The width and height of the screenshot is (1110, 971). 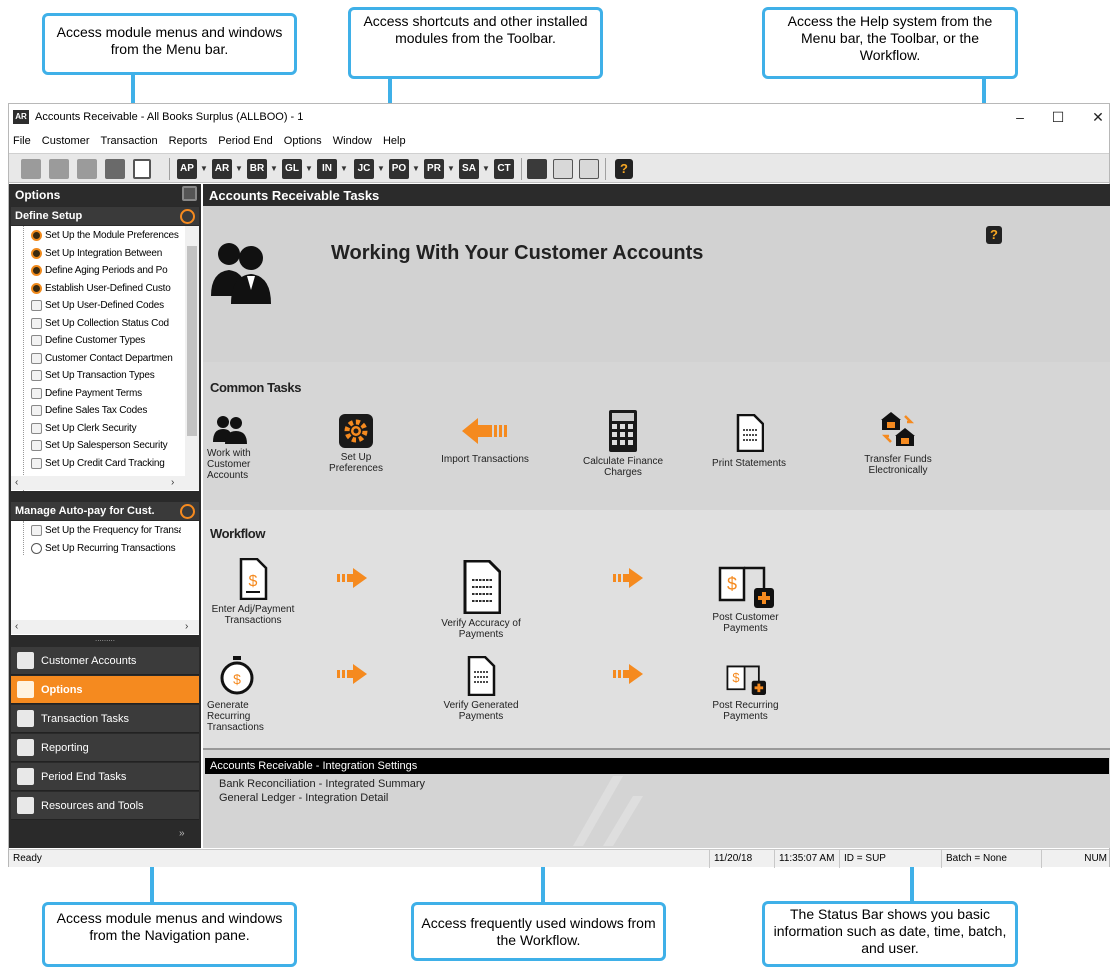 What do you see at coordinates (322, 784) in the screenshot?
I see `bank-reconciliation-link: Bank Reconciliation - Integrated Summary` at bounding box center [322, 784].